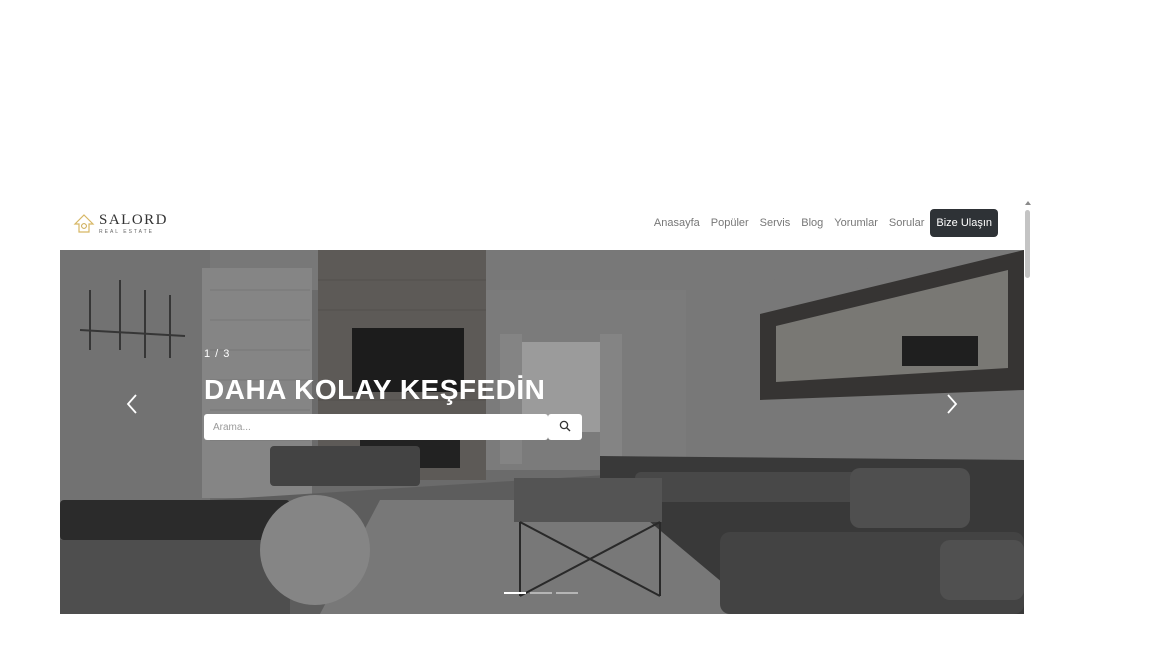  I want to click on nav-link-yorumlar: Yorumlar, so click(856, 223).